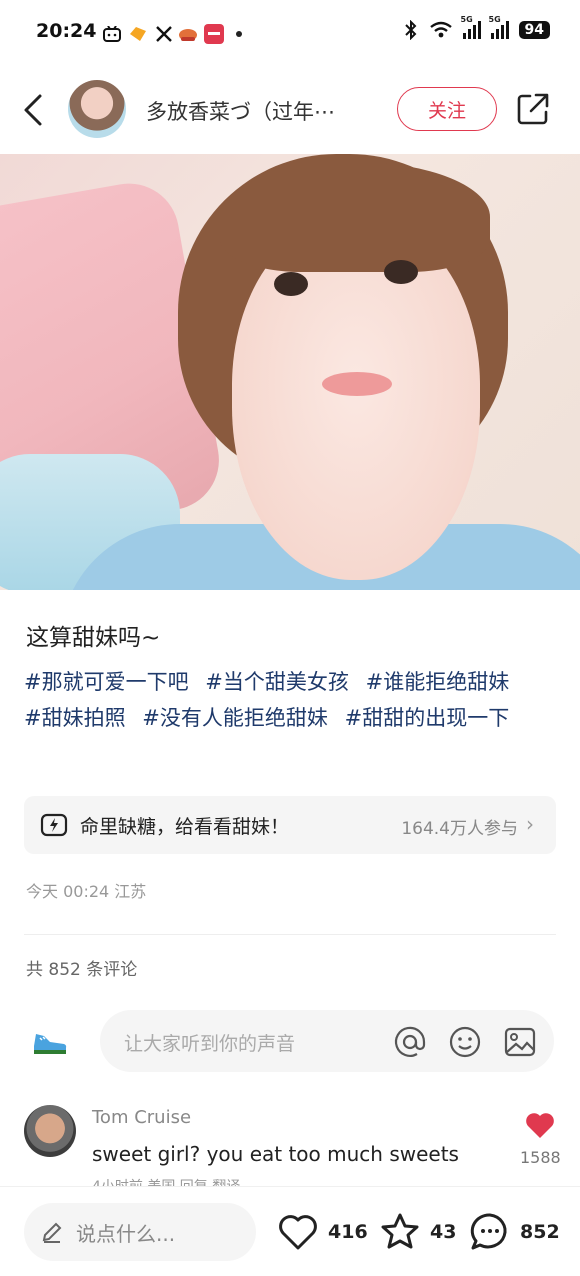  Describe the element at coordinates (106, 682) in the screenshot. I see `tag-link: #那就可爱一下吧` at that location.